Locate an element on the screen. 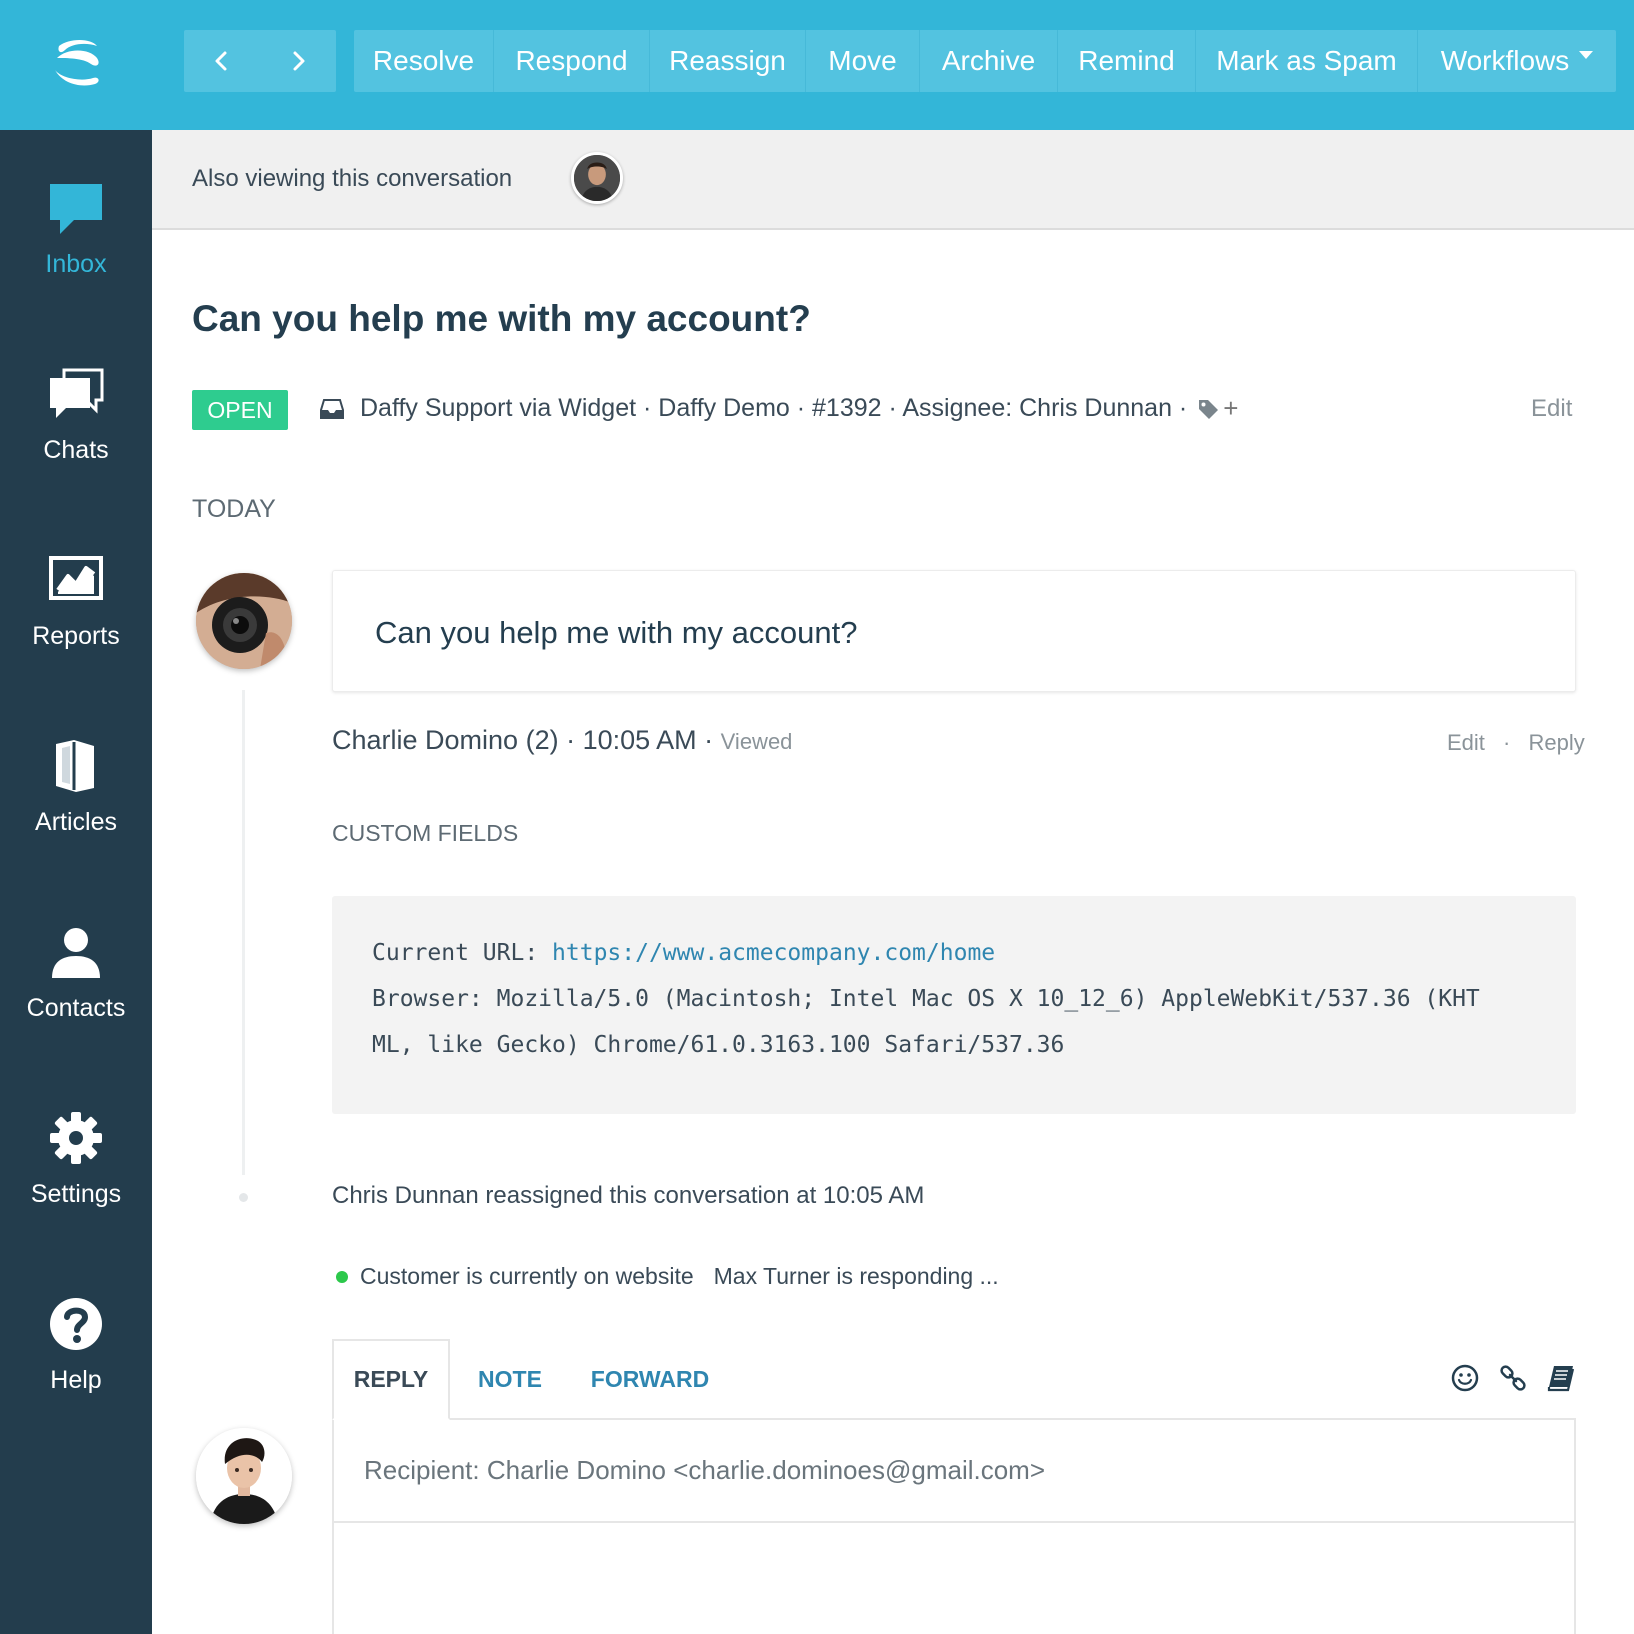 The image size is (1634, 1634). emoji-button is located at coordinates (1465, 1378).